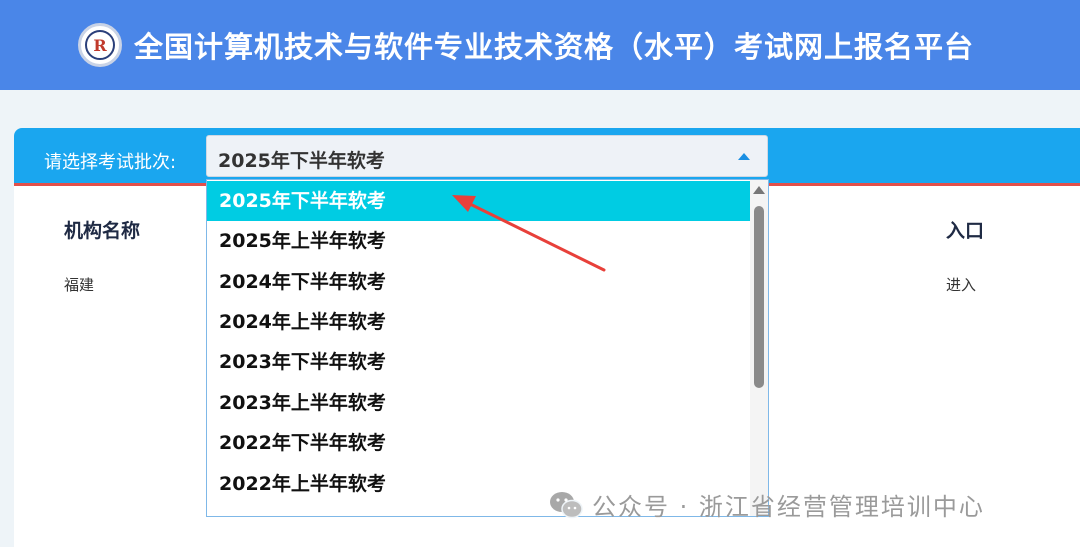 Image resolution: width=1080 pixels, height=547 pixels. What do you see at coordinates (479, 201) in the screenshot?
I see `dropdown-option-selected: 2025年下半年软考` at bounding box center [479, 201].